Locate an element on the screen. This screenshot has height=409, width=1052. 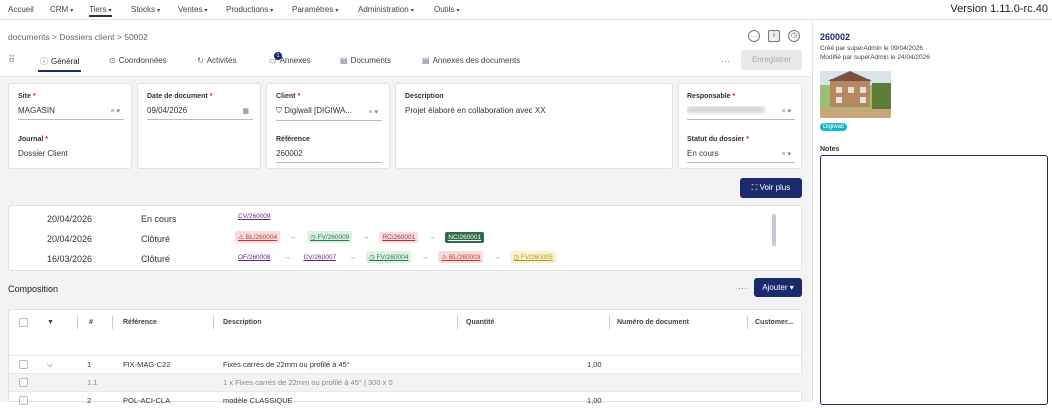
document-chip: ⚠ BL/260004 is located at coordinates (258, 237).